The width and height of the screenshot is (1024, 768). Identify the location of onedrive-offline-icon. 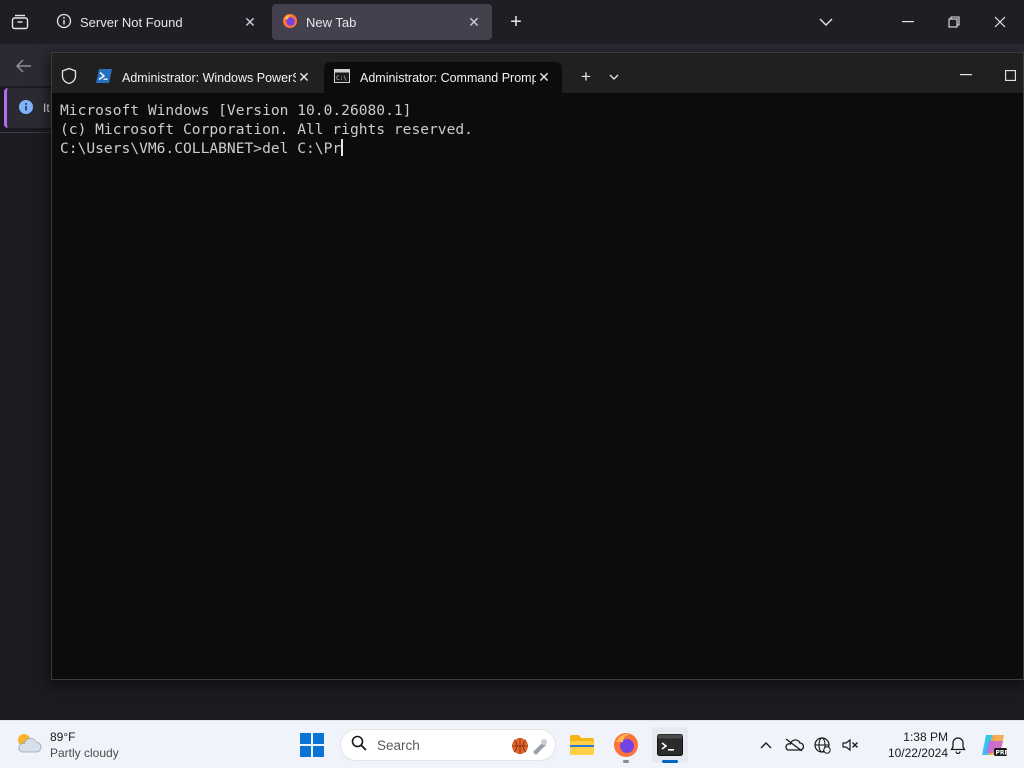
(794, 745).